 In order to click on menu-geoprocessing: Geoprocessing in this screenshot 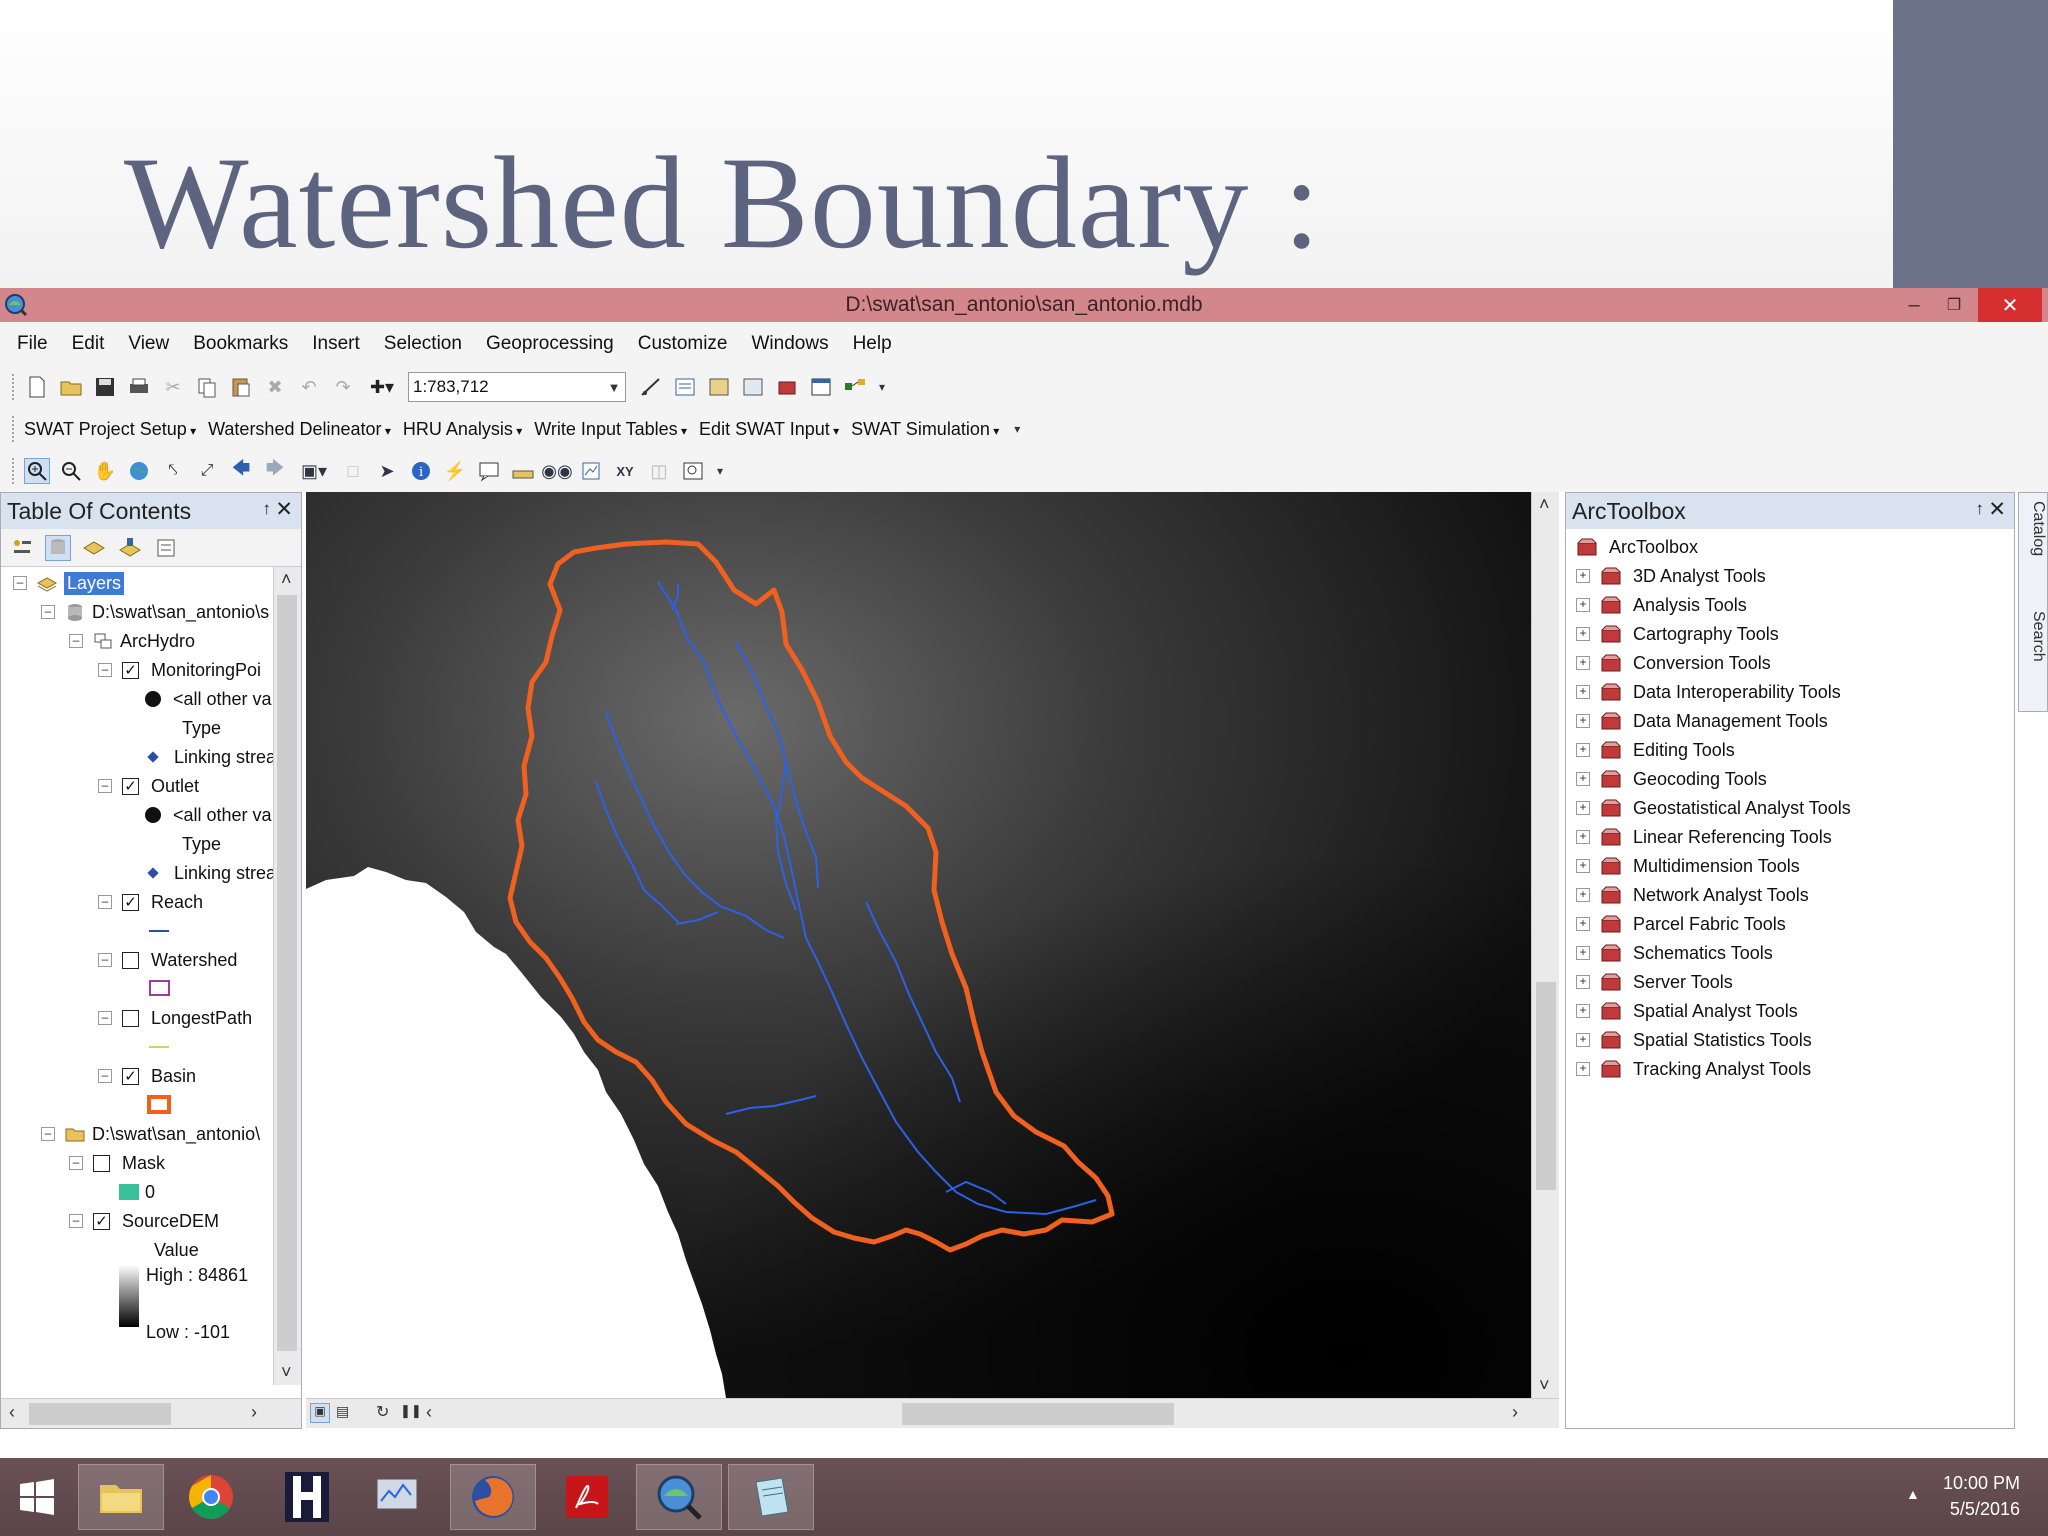, I will do `click(550, 344)`.